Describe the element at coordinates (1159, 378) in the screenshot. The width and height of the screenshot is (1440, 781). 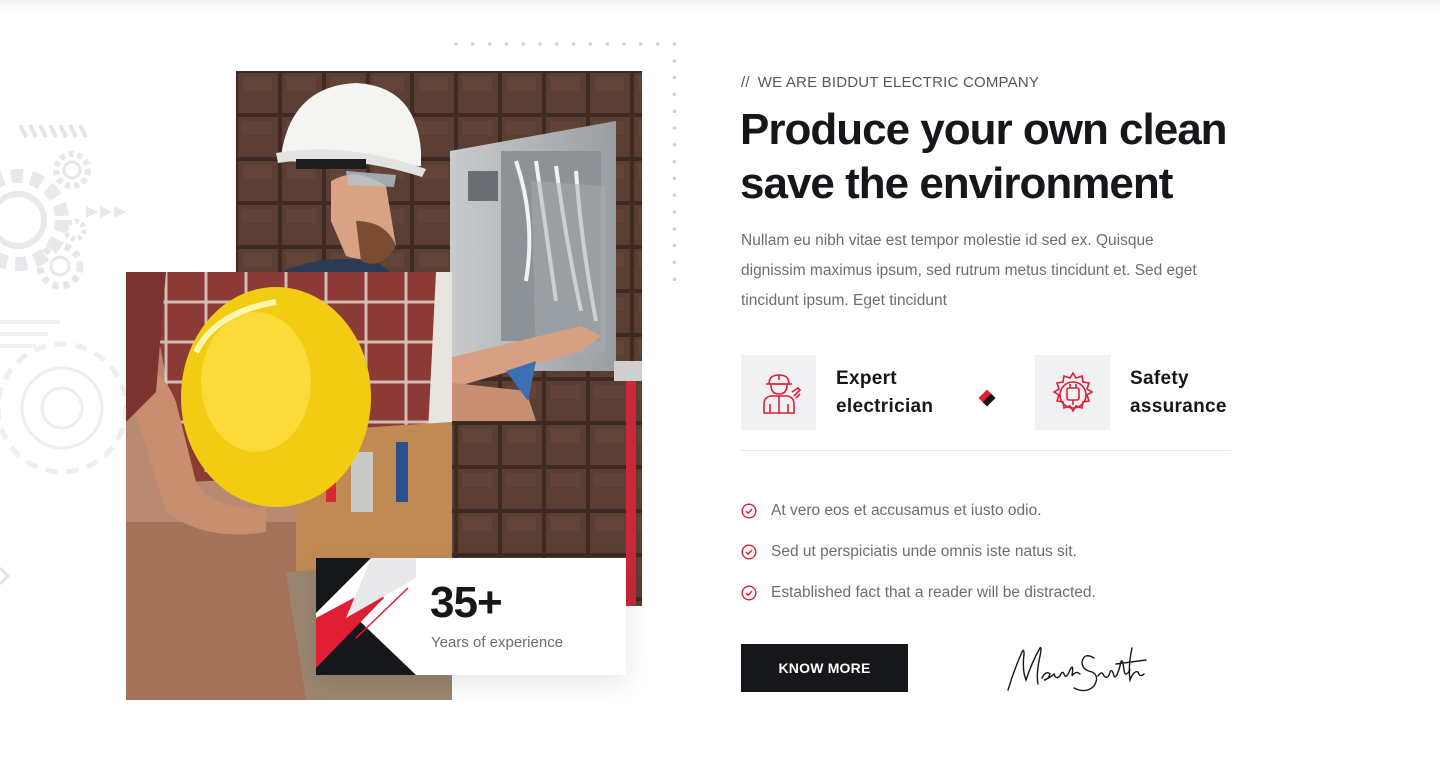
I see `feature-safety-line-1: Safety` at that location.